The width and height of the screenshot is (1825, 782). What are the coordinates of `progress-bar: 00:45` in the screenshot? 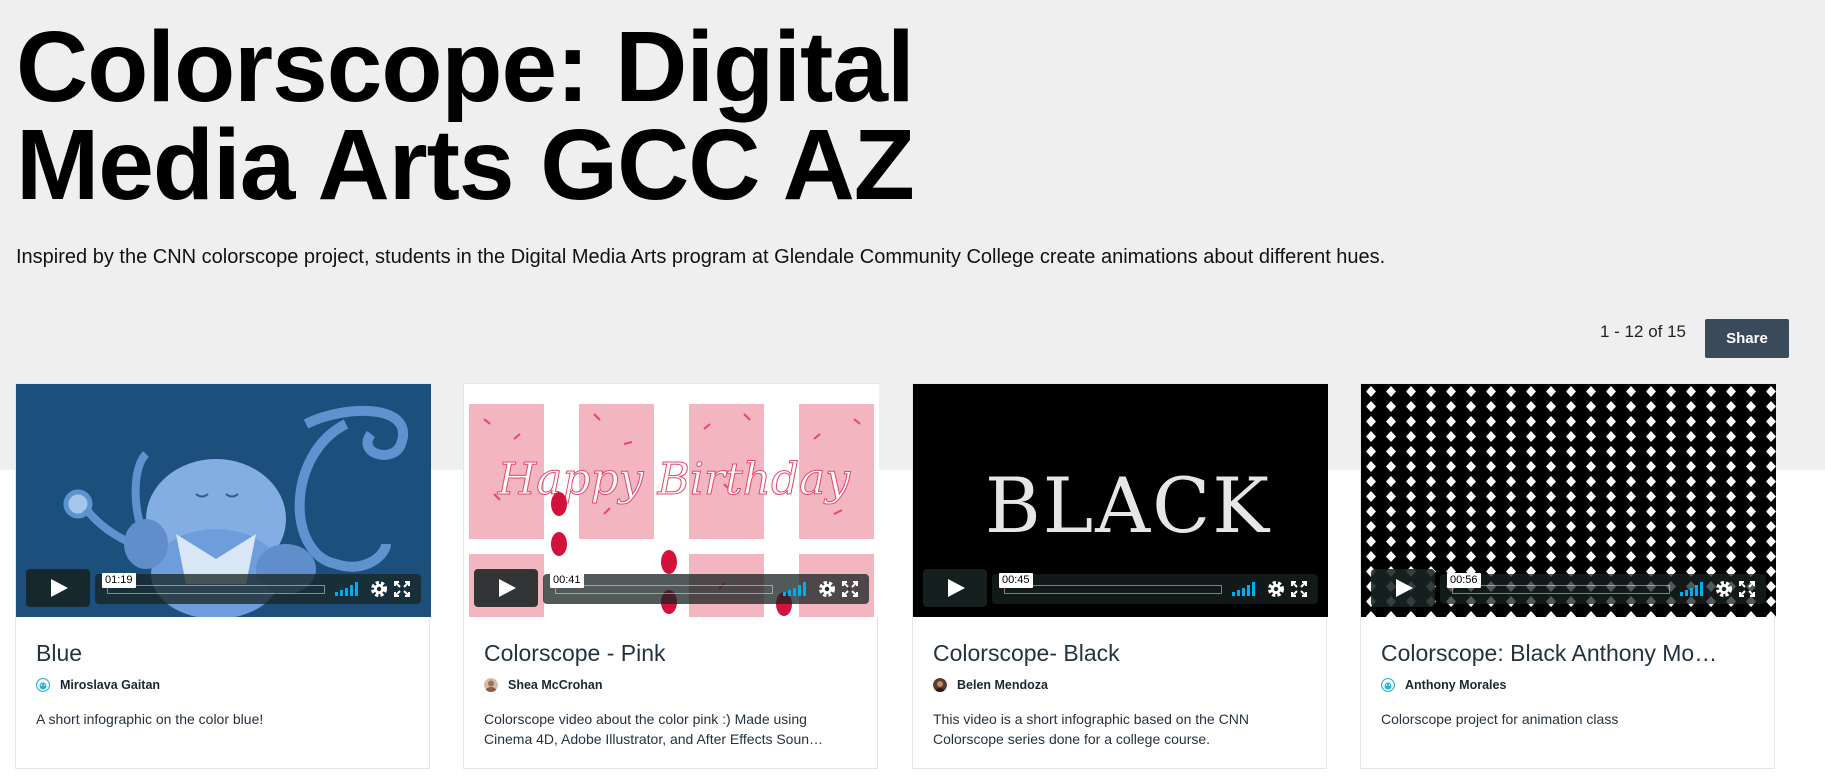 It's located at (1110, 583).